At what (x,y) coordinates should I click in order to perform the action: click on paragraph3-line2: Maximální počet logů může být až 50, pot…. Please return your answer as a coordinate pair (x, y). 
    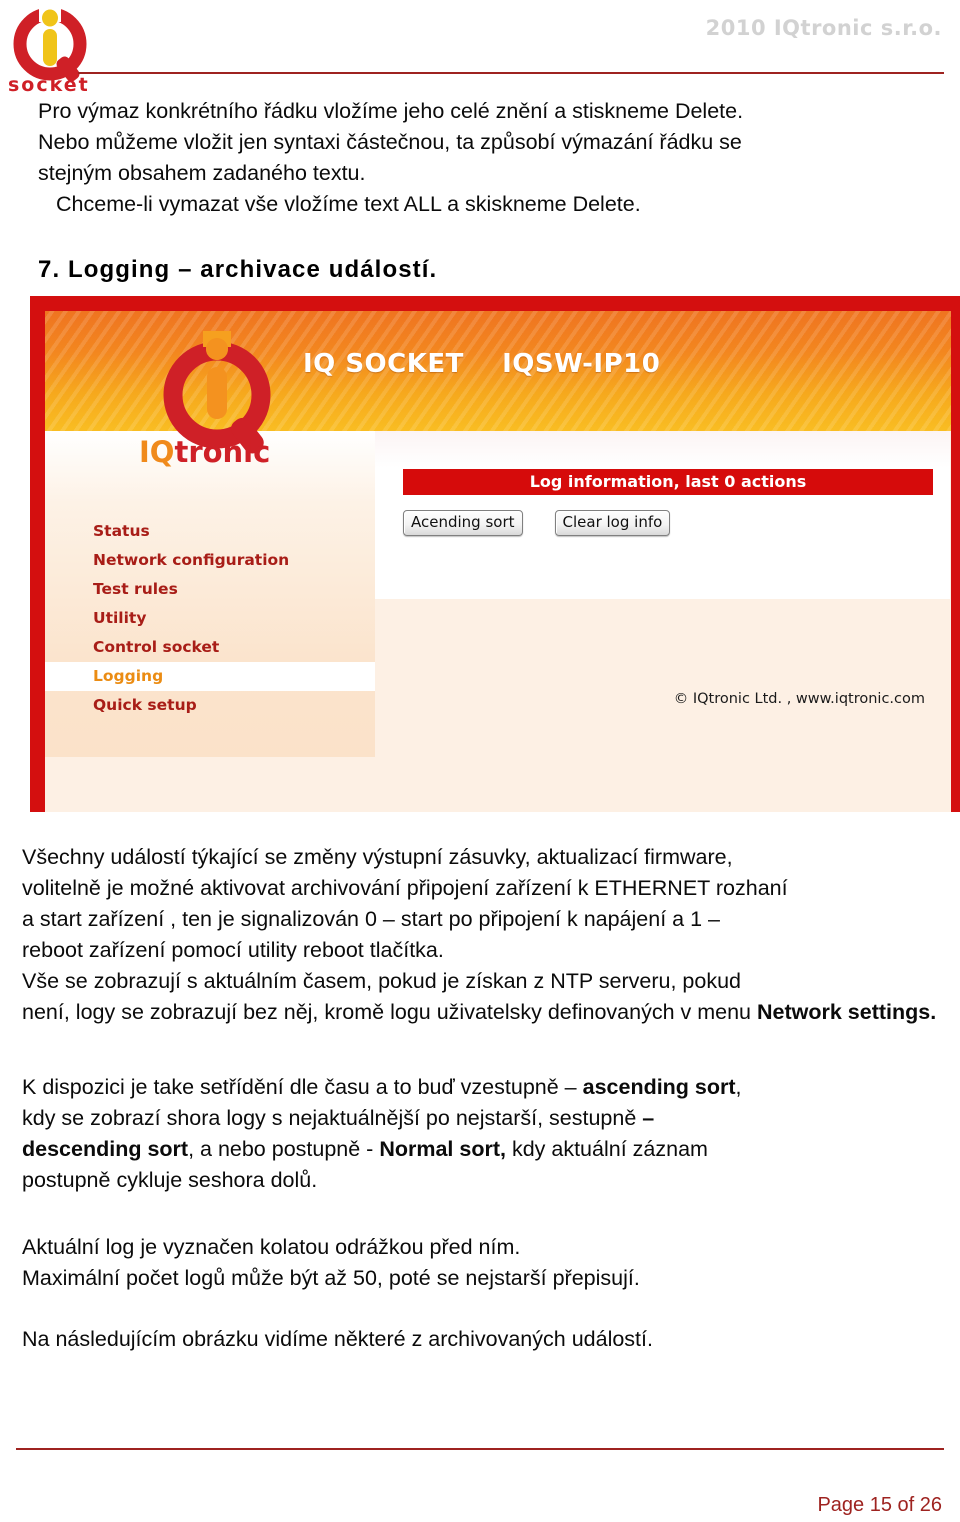
    Looking at the image, I should click on (331, 1278).